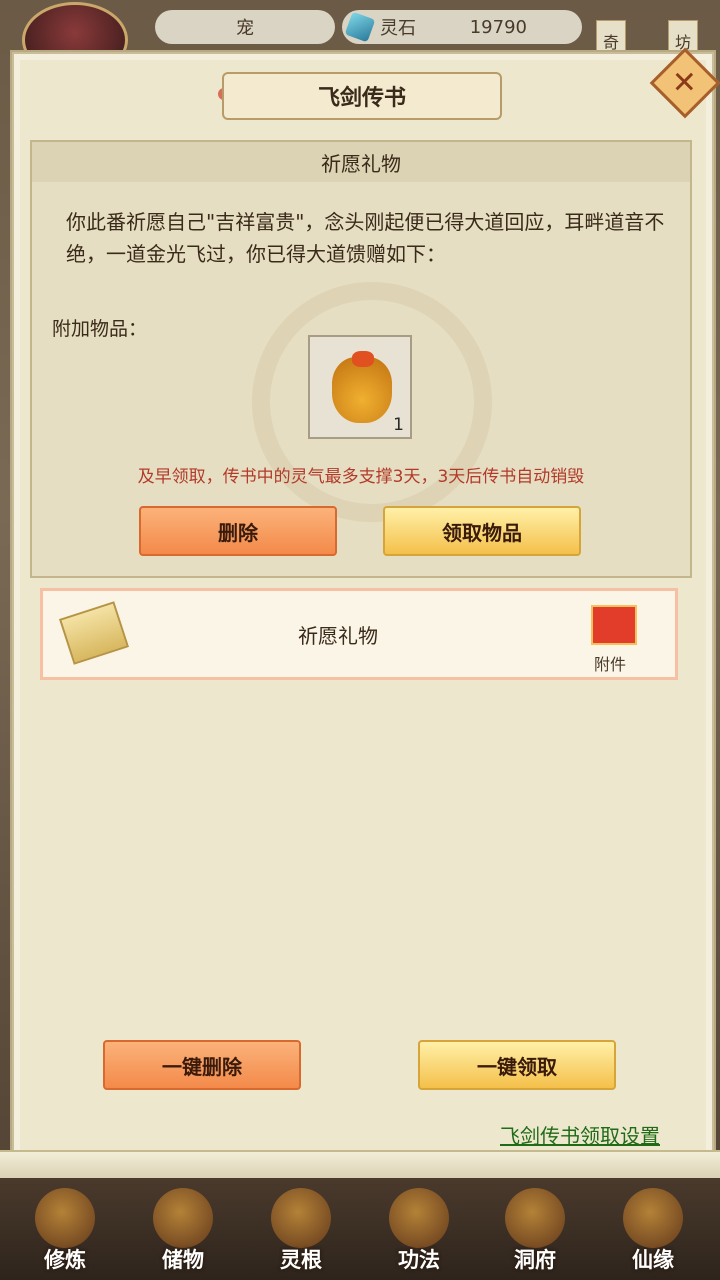  What do you see at coordinates (610, 42) in the screenshot?
I see `side-tab-qi-label: 奇` at bounding box center [610, 42].